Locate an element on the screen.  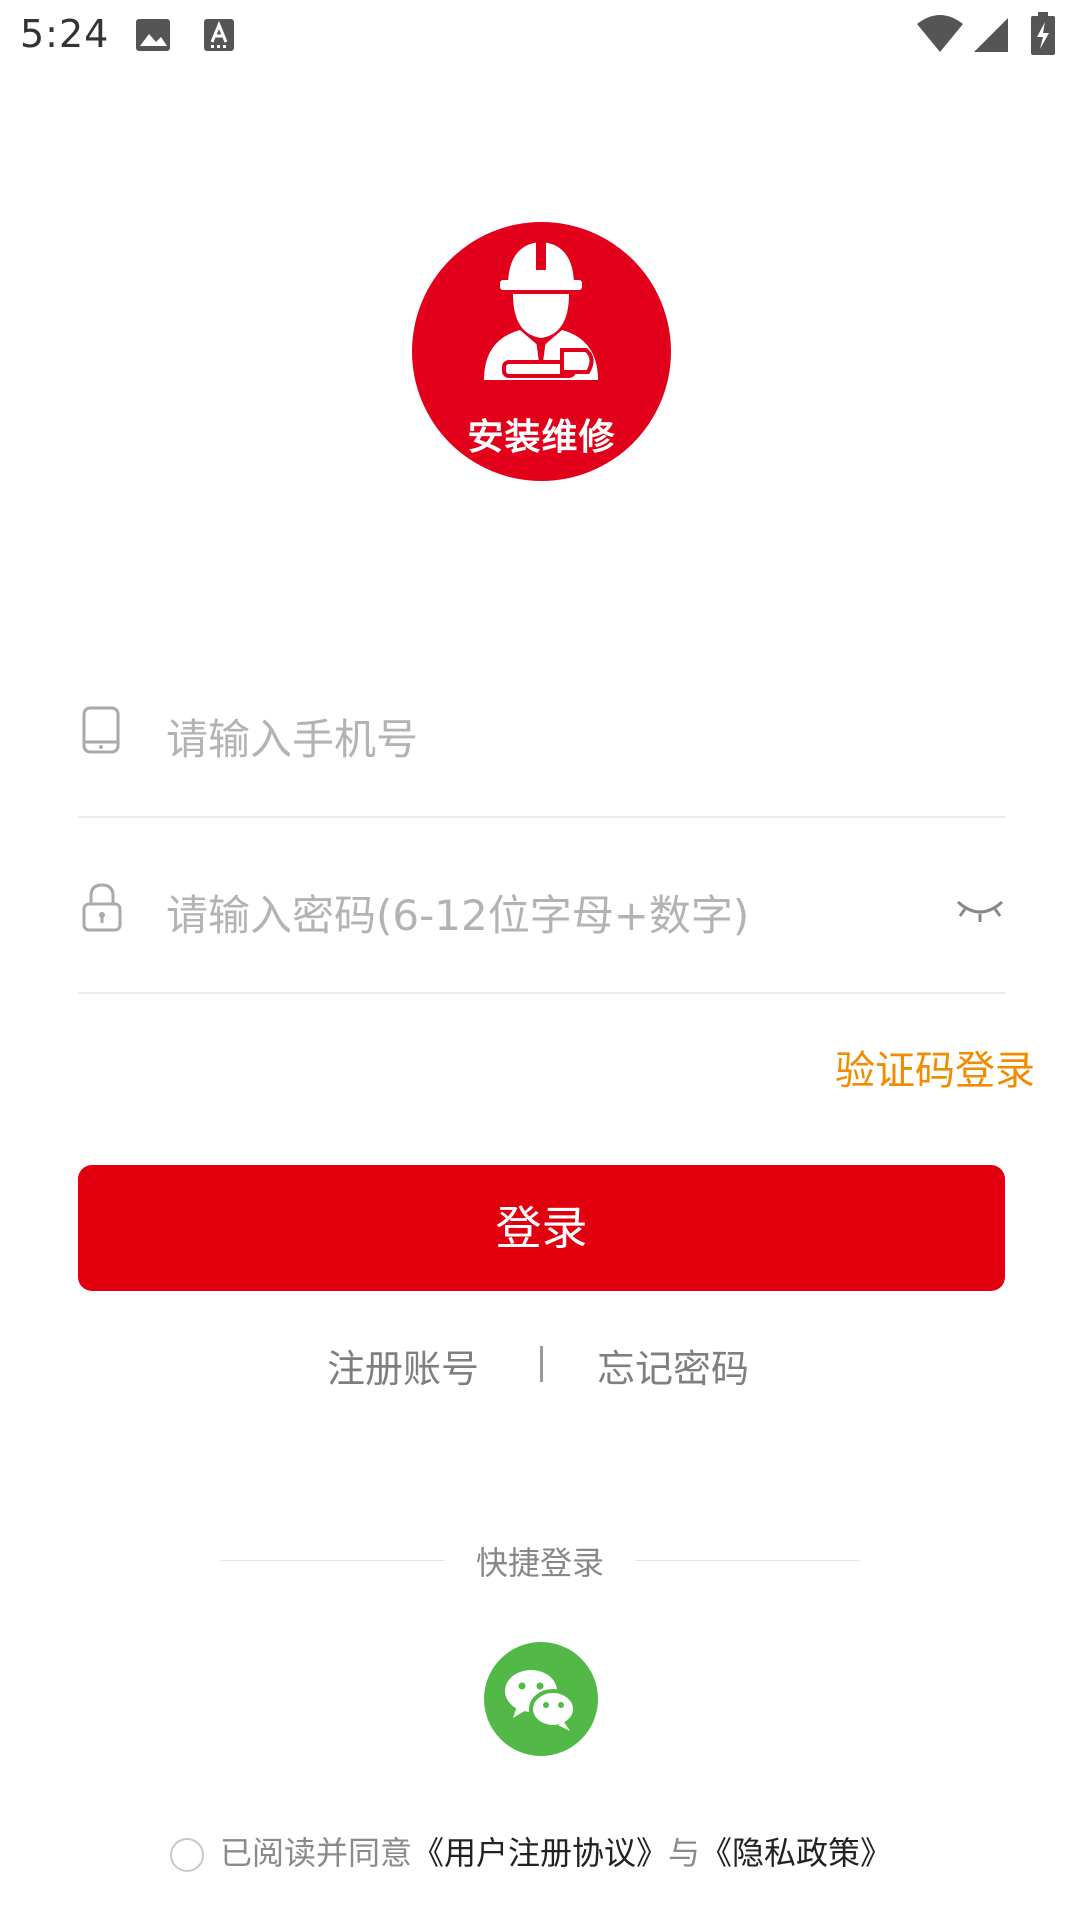
agreement: 已阅读并同意《用户注册协议》与《隐私政策》 is located at coordinates (531, 1851).